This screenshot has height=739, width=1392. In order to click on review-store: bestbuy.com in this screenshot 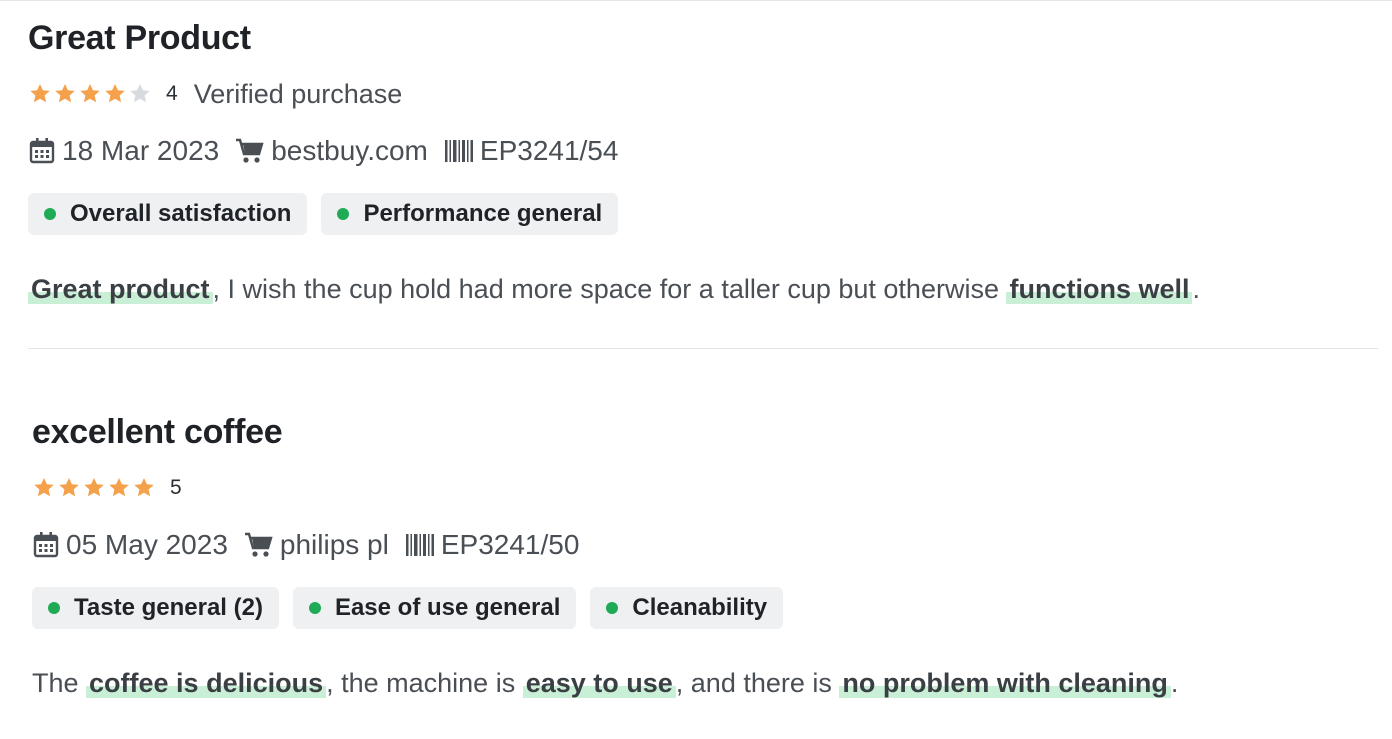, I will do `click(331, 151)`.